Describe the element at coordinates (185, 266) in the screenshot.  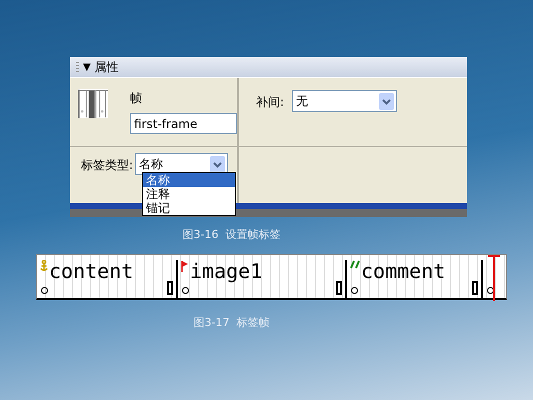
I see `flag-icon` at that location.